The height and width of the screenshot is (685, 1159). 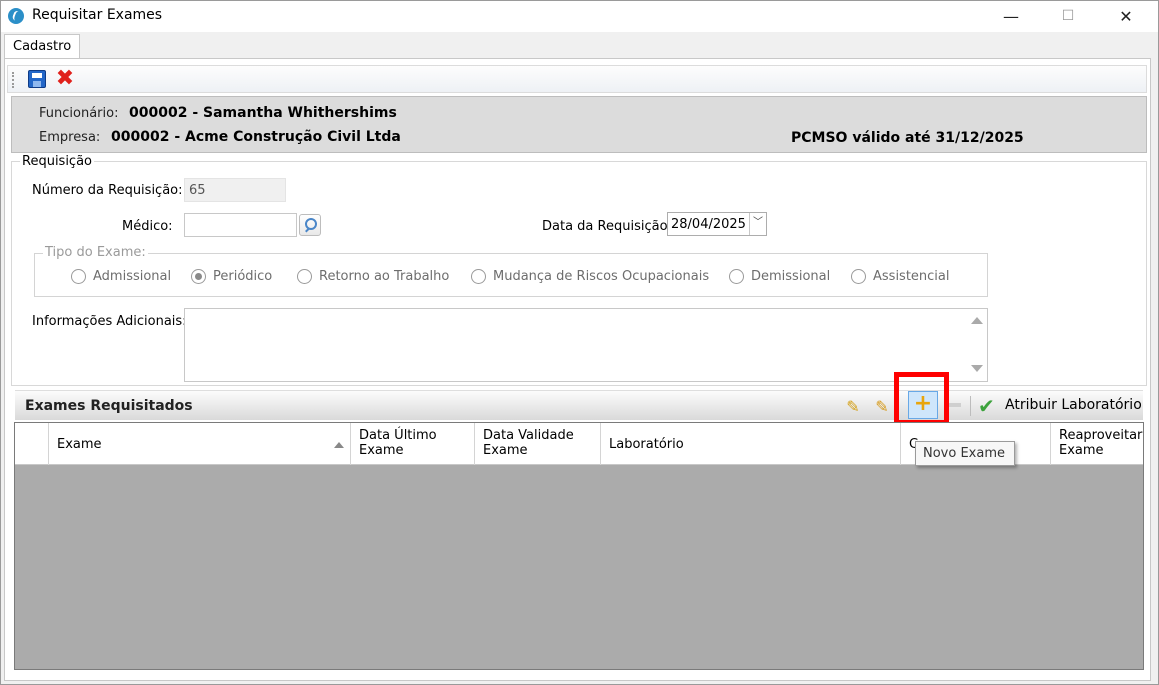 I want to click on funcionario-value: 000002 - Samantha Whithershims, so click(x=263, y=113).